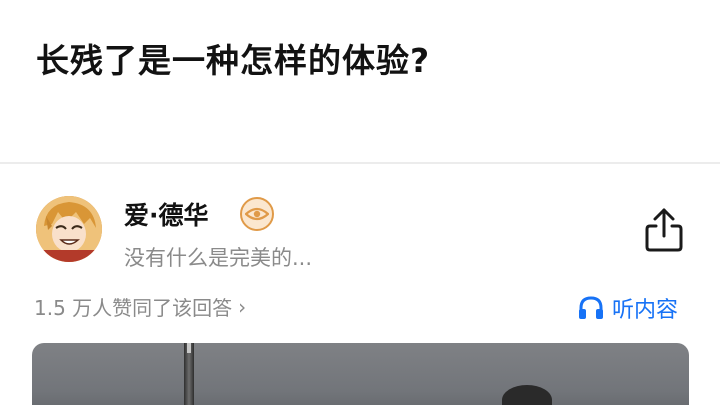  What do you see at coordinates (360, 374) in the screenshot?
I see `answer-cover-image` at bounding box center [360, 374].